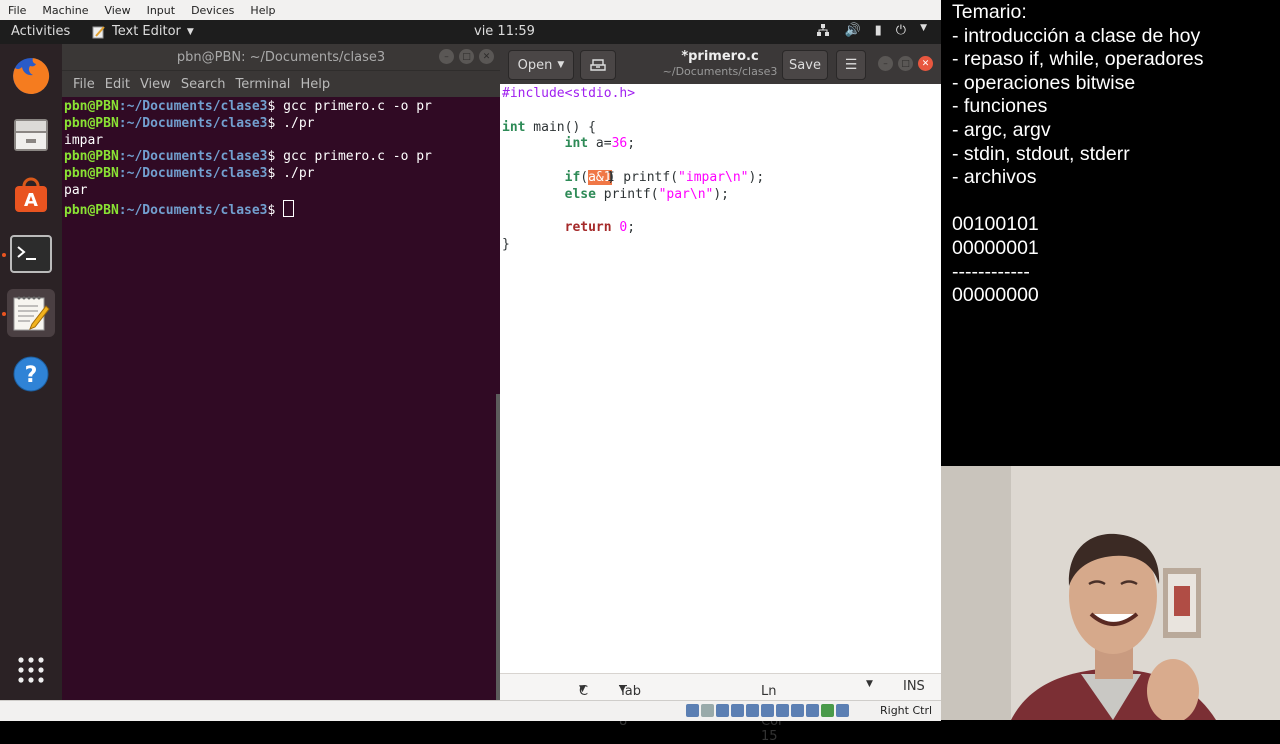 The width and height of the screenshot is (1280, 744). I want to click on cpu-icon, so click(812, 710).